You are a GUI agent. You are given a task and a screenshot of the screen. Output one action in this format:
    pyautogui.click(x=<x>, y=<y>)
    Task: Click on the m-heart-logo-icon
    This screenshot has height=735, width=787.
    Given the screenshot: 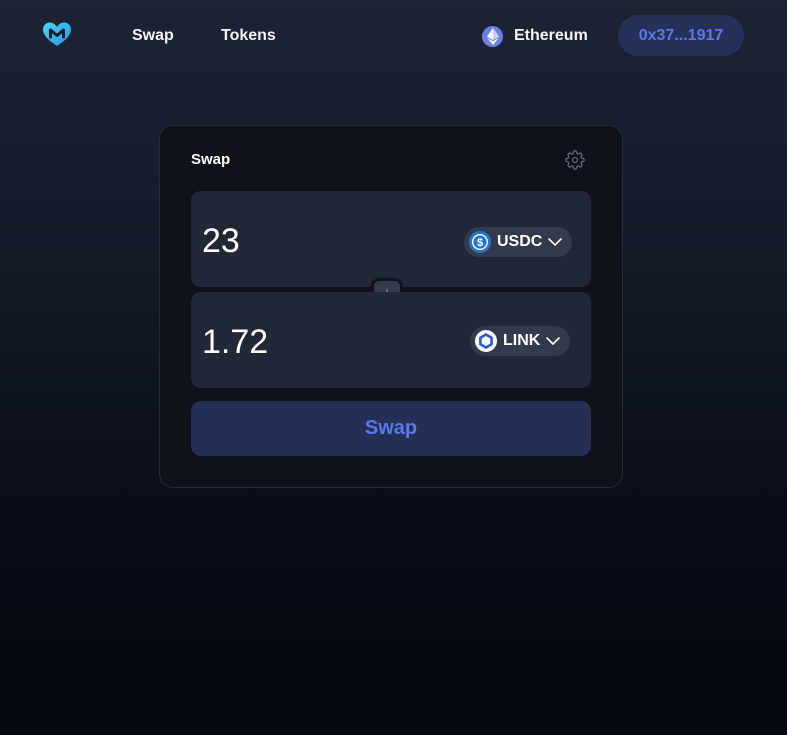 What is the action you would take?
    pyautogui.click(x=57, y=35)
    